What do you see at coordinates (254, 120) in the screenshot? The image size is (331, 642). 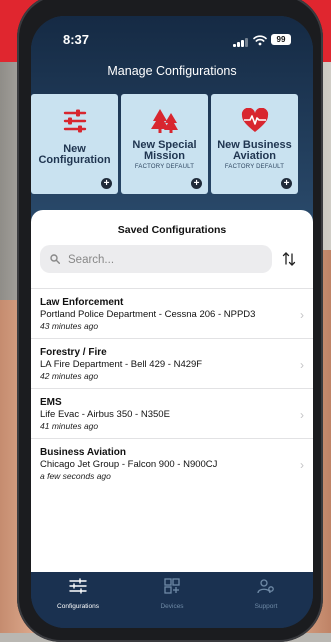 I see `heart-pulse-icon` at bounding box center [254, 120].